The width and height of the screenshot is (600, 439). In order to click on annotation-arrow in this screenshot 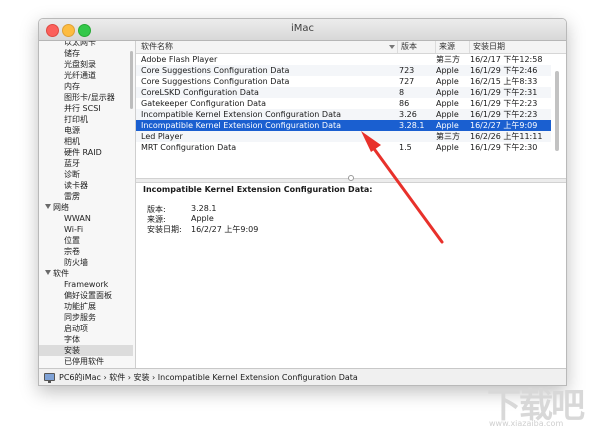, I will do `click(402, 187)`.